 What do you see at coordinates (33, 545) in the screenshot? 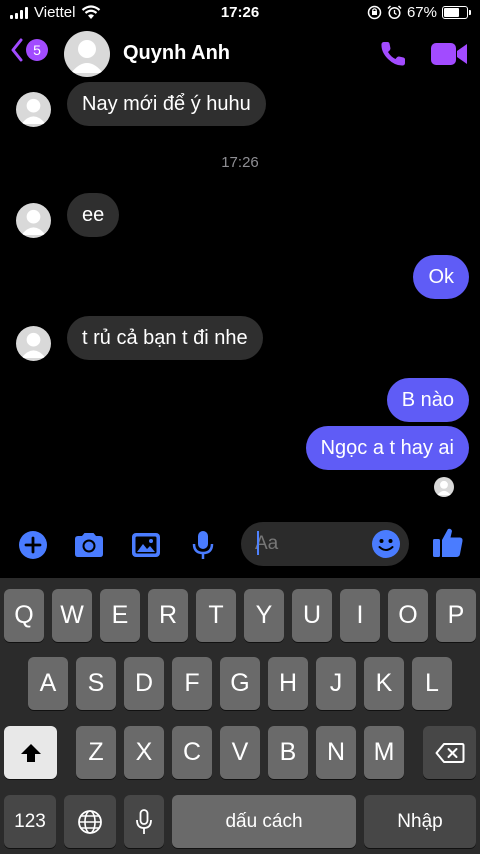
I see `plus-icon` at bounding box center [33, 545].